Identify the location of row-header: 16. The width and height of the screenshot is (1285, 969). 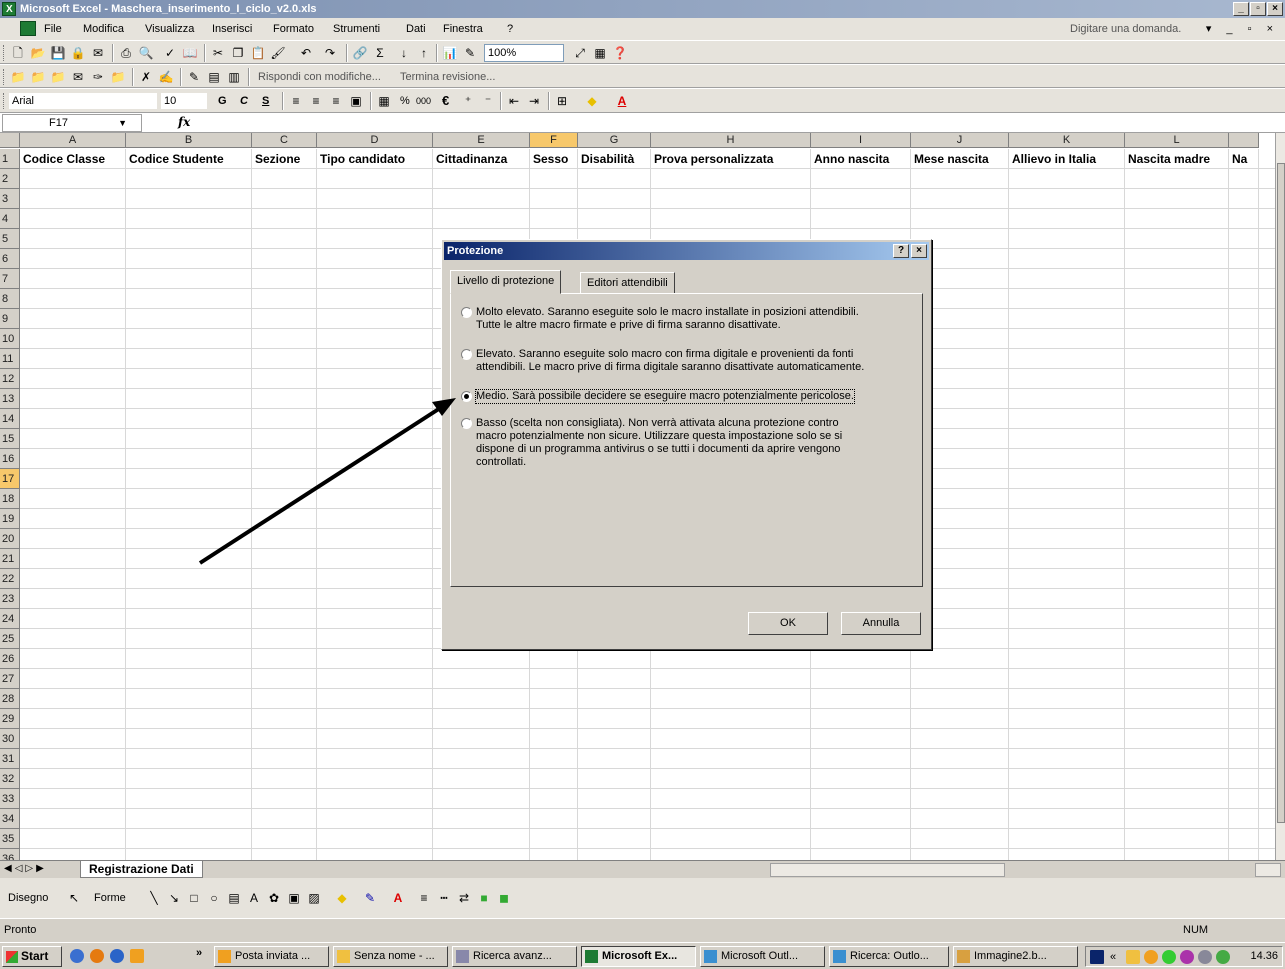
(10, 459).